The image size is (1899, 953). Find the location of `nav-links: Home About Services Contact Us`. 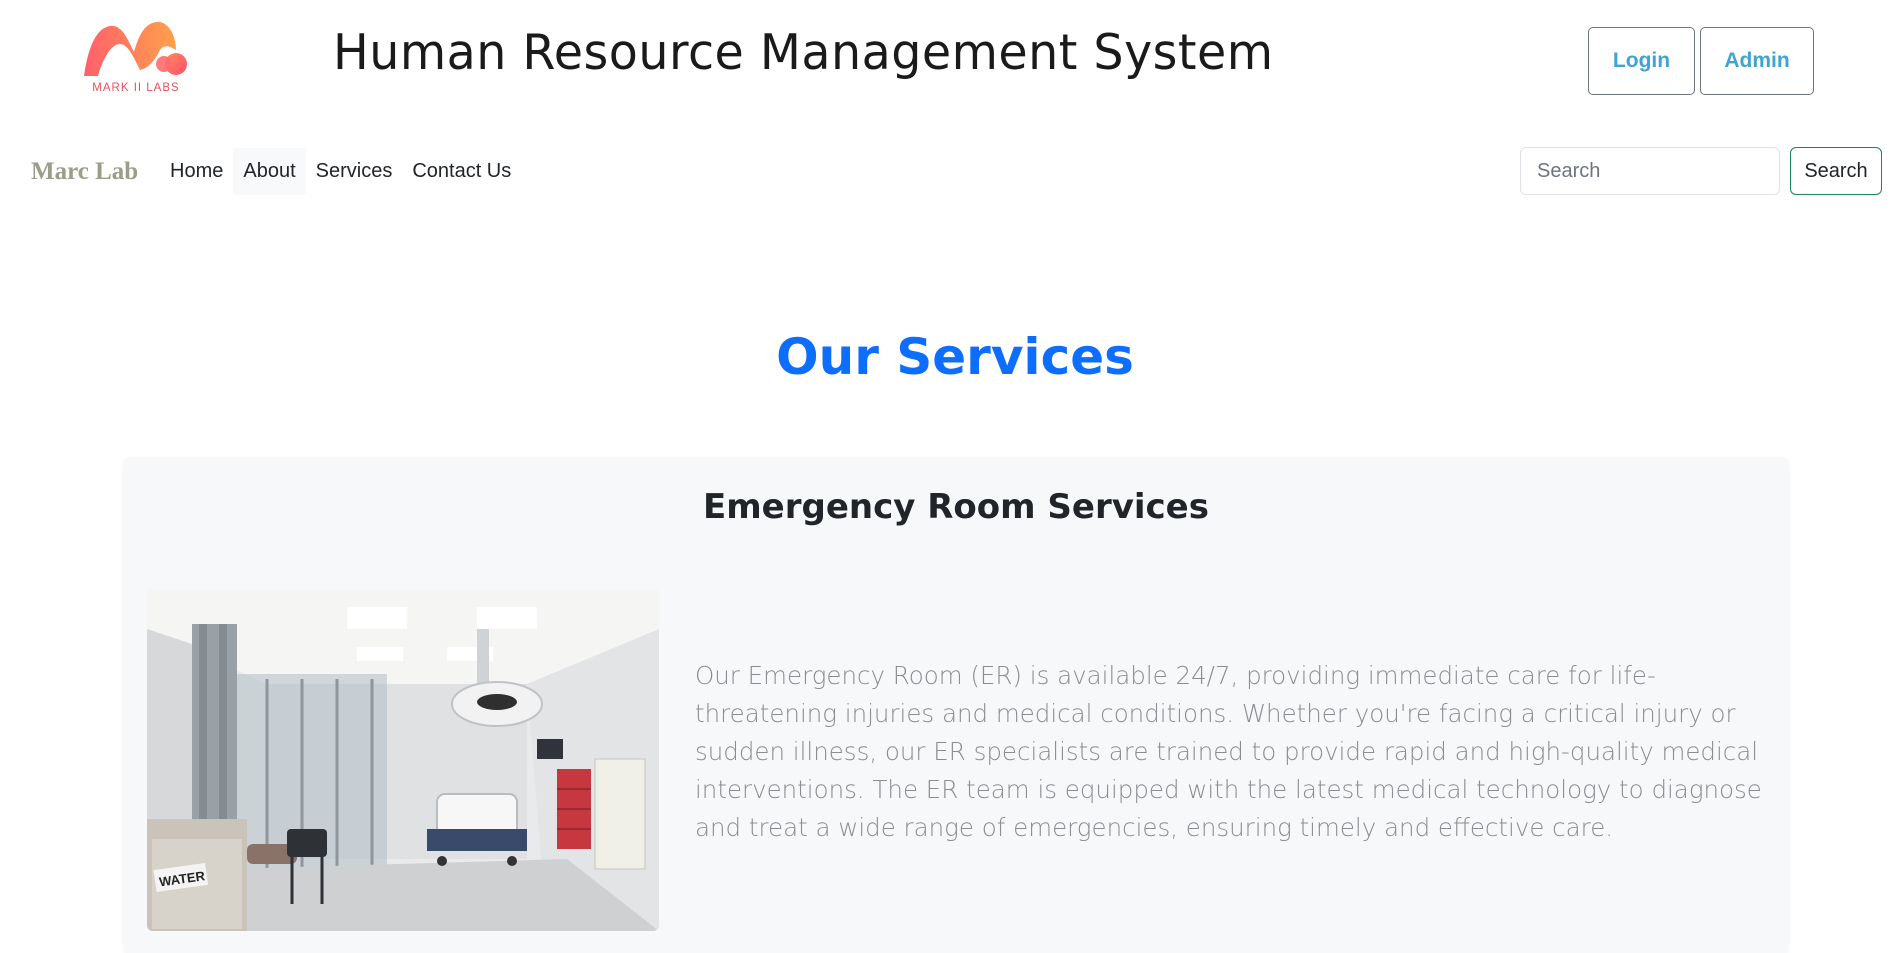

nav-links: Home About Services Contact Us is located at coordinates (340, 171).